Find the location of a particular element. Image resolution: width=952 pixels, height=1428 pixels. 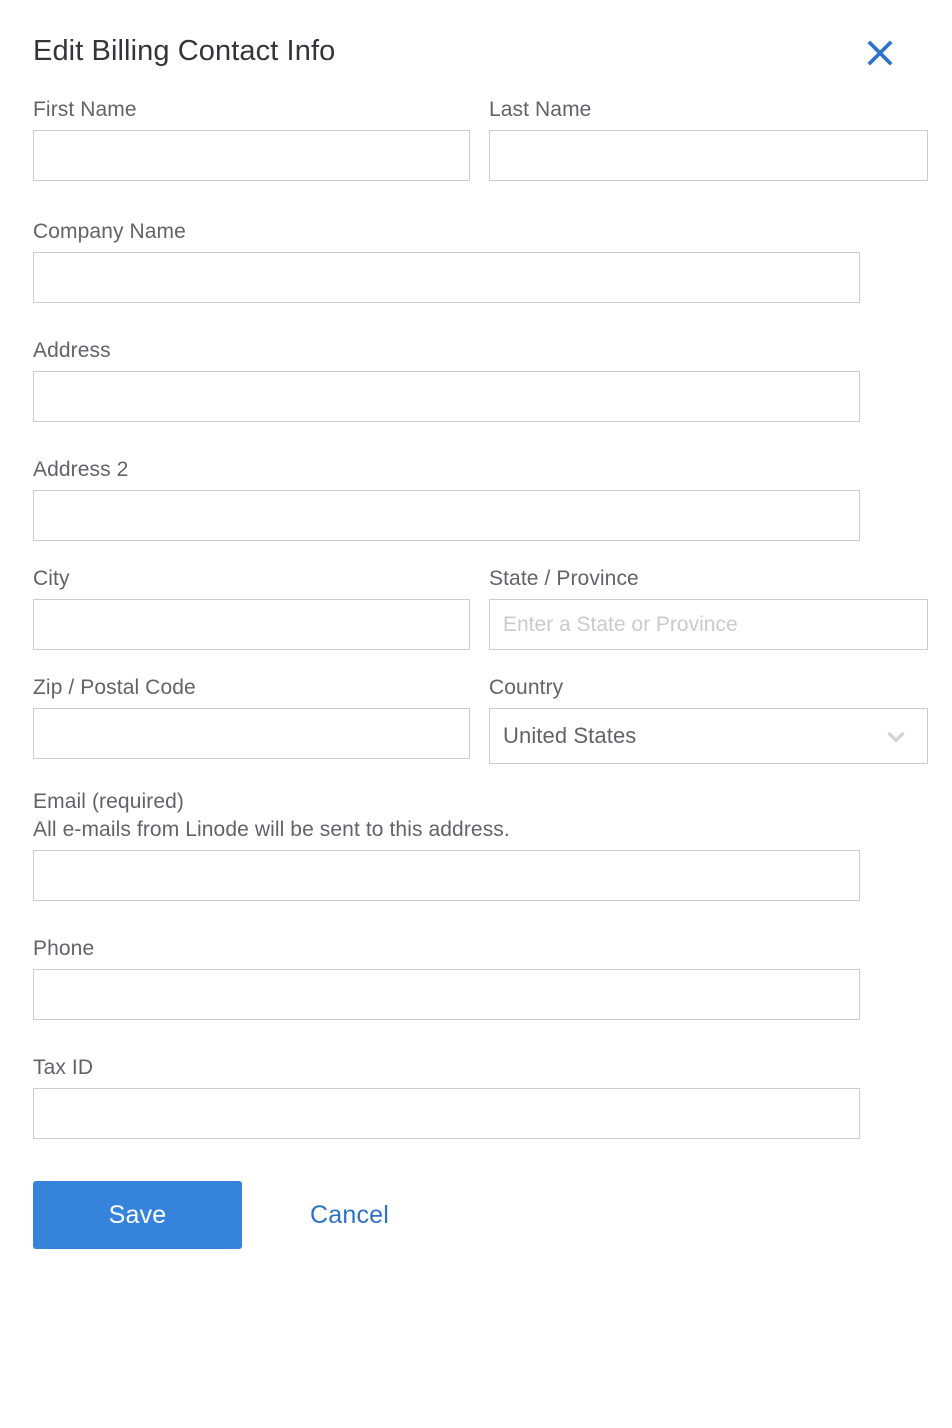

company-name-input is located at coordinates (446, 277).